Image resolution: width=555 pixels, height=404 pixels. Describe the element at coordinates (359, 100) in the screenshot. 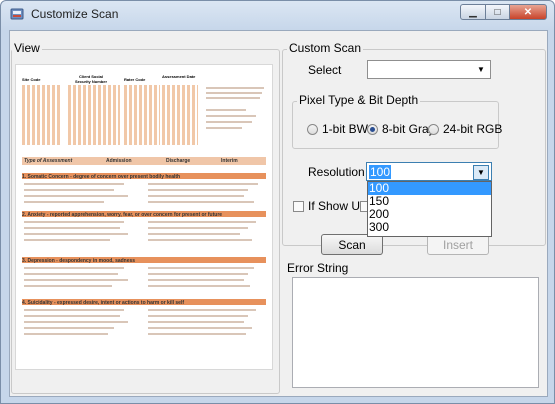

I see `pixel-type-group-title: Pixel Type & Bit Depth` at that location.